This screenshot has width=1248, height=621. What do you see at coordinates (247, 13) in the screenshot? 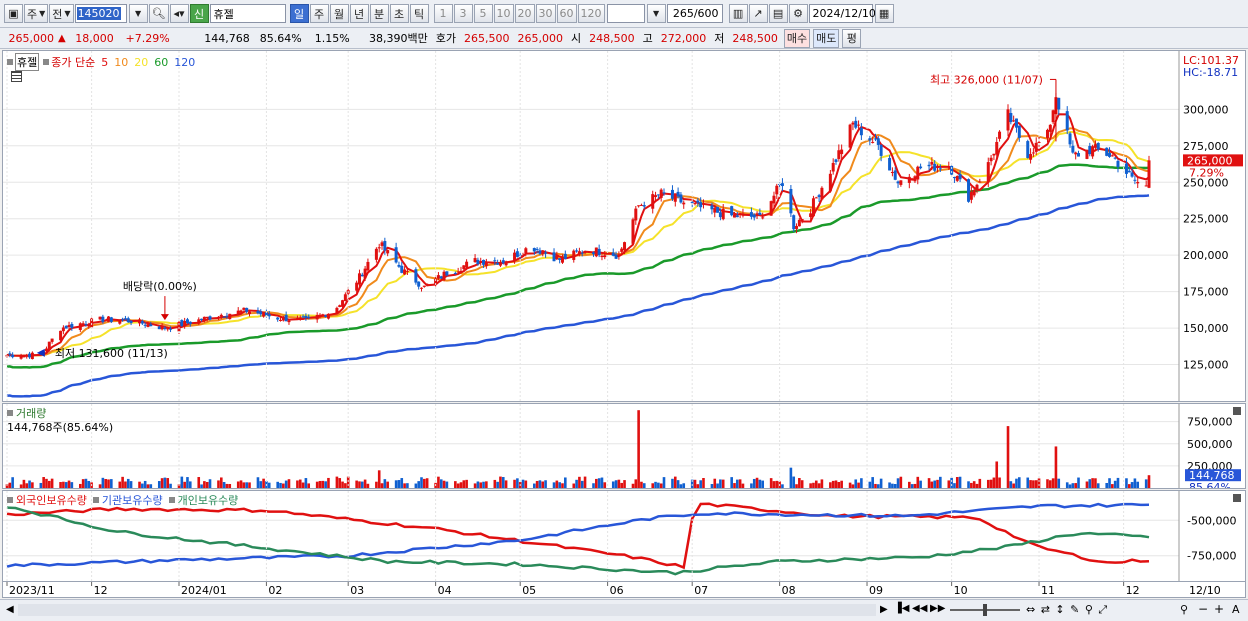
I see `stock-name-field: 휴젤` at bounding box center [247, 13].